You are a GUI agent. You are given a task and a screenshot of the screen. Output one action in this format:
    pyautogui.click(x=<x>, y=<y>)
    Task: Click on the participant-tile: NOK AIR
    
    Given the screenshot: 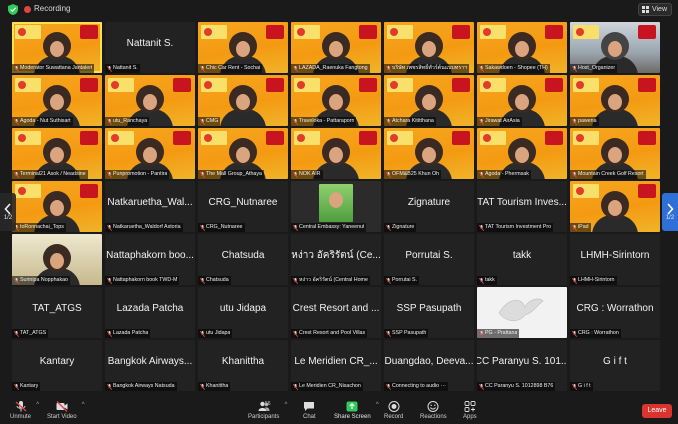 What is the action you would take?
    pyautogui.click(x=336, y=153)
    